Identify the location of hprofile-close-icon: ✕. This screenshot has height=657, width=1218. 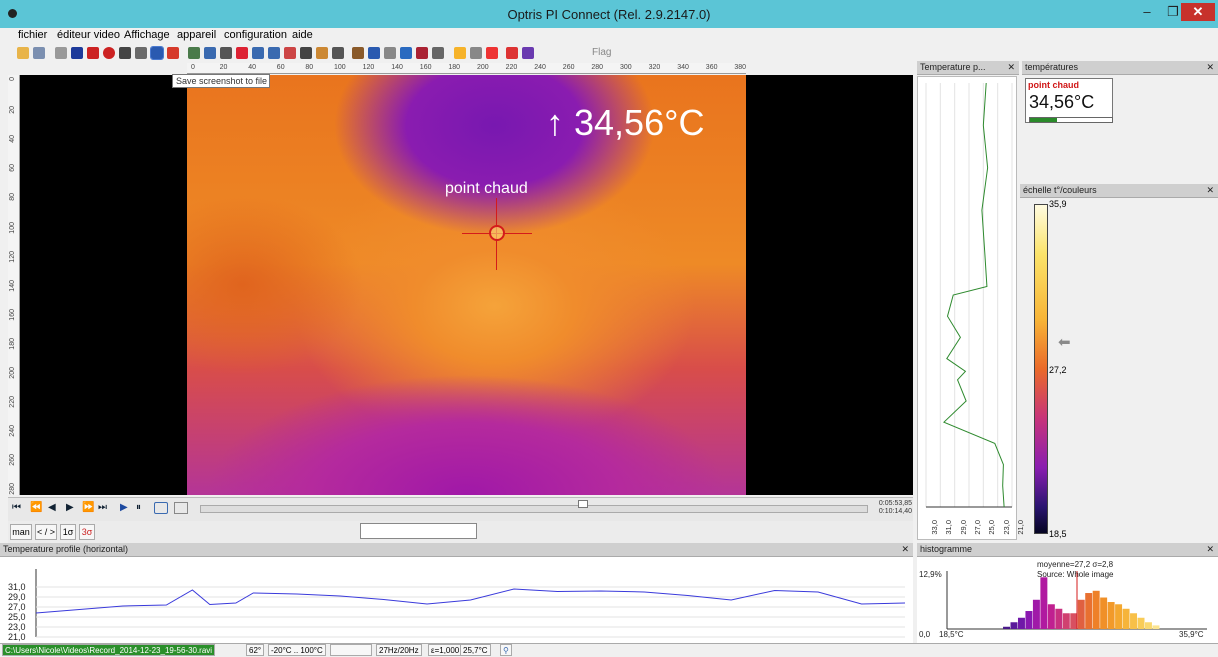
(905, 549).